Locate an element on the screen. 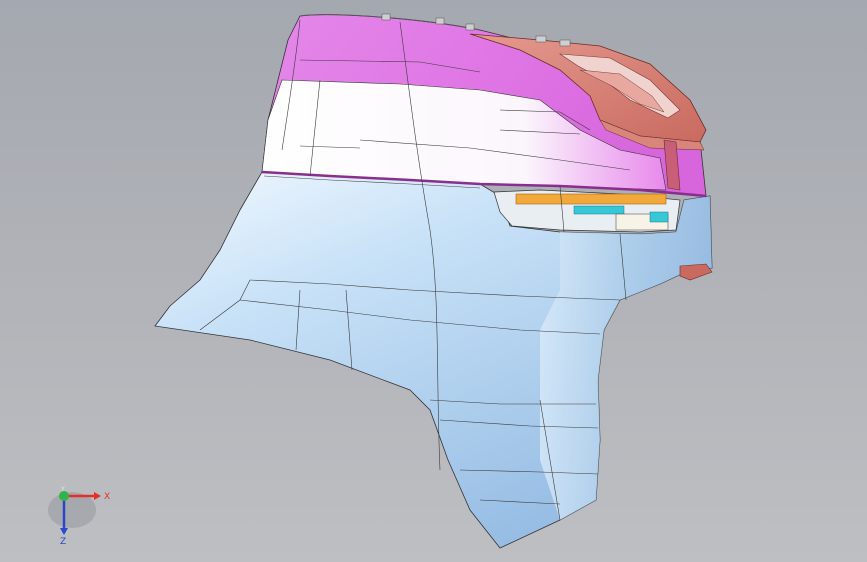 Image resolution: width=867 pixels, height=562 pixels. mount-bracket is located at coordinates (591, 199).